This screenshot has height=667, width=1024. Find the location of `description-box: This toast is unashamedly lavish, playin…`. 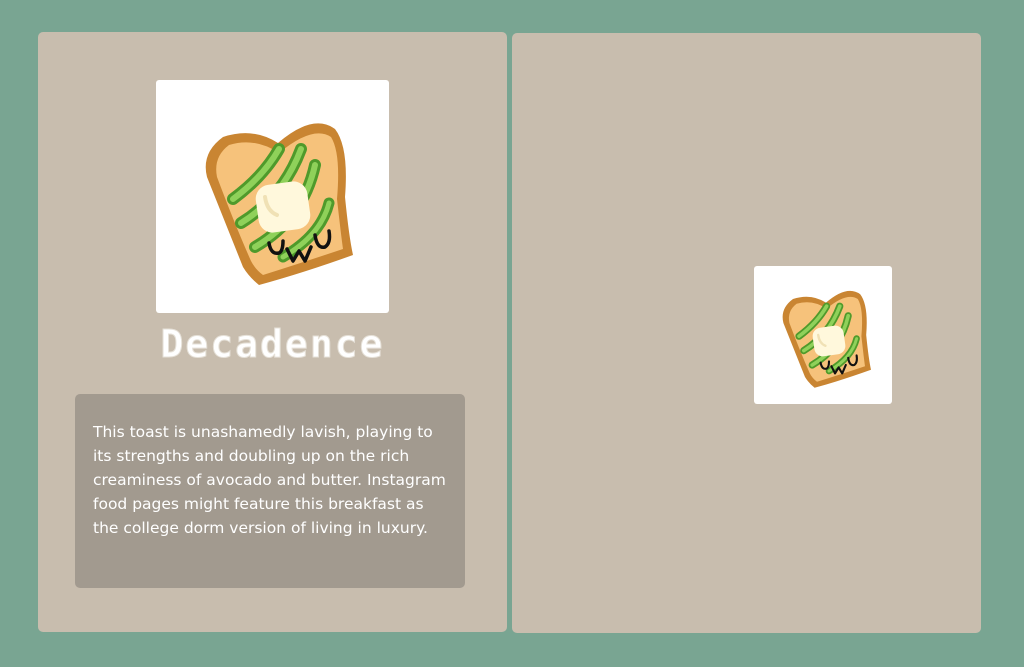

description-box: This toast is unashamedly lavish, playin… is located at coordinates (270, 491).